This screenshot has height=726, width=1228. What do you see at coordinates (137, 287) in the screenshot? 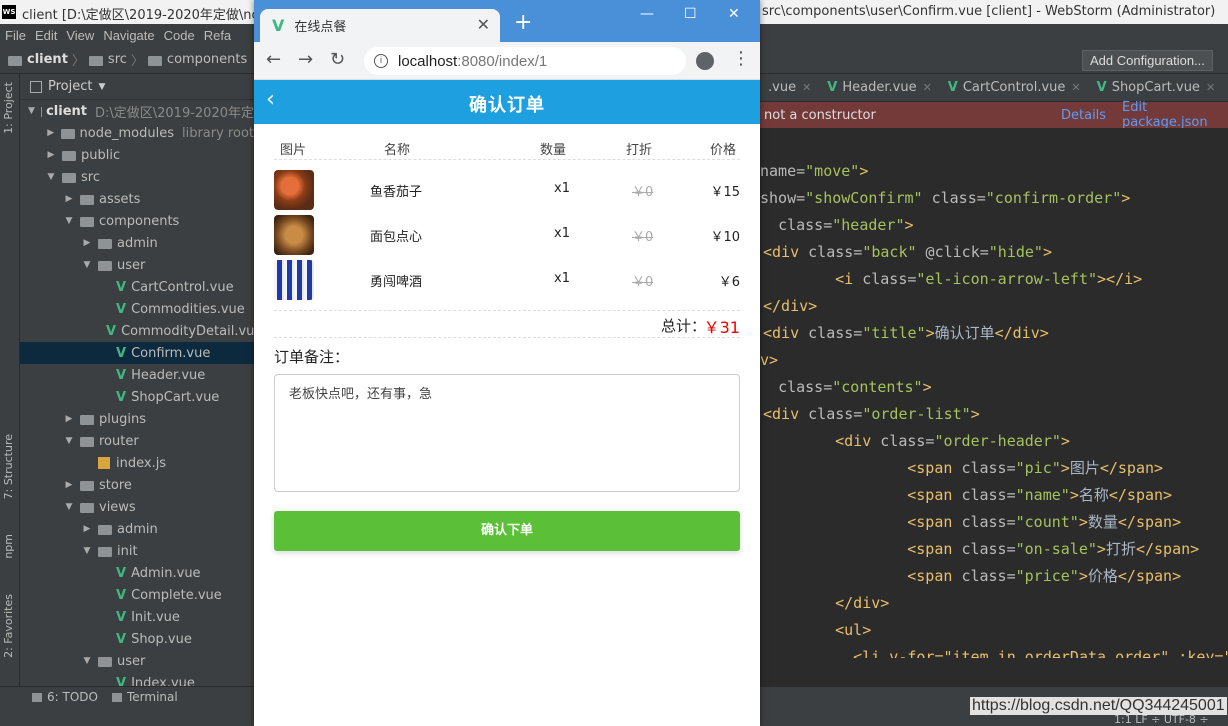
I see `tree-item: V CartControl.vue` at bounding box center [137, 287].